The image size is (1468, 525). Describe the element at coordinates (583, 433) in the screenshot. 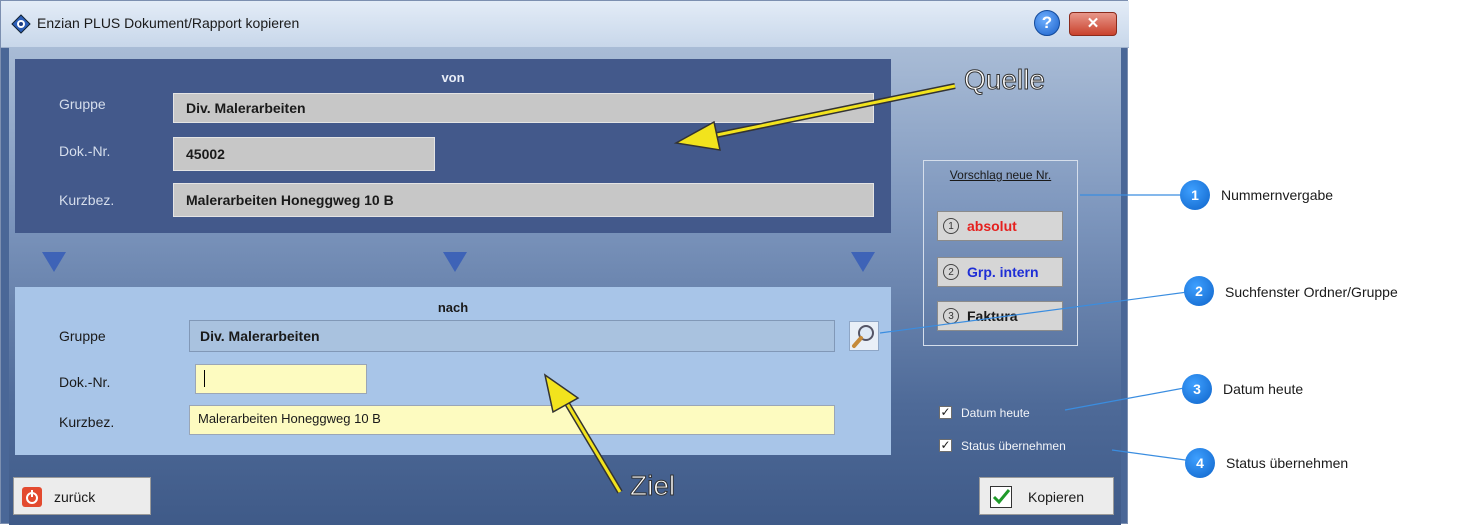

I see `ziel-arrow` at that location.